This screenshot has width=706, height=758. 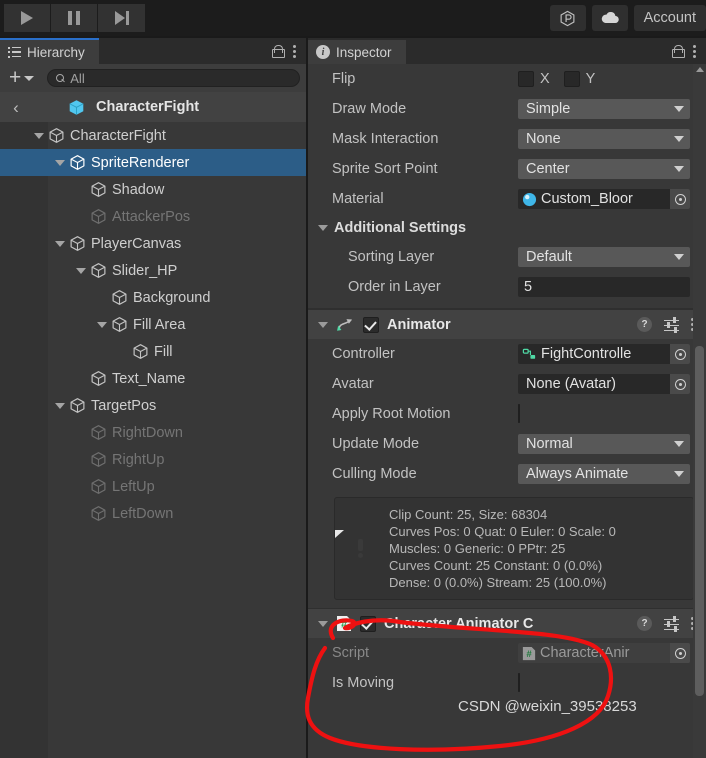 I want to click on hierarchy-item-spriterenderer: SpriteRenderer, so click(x=153, y=162).